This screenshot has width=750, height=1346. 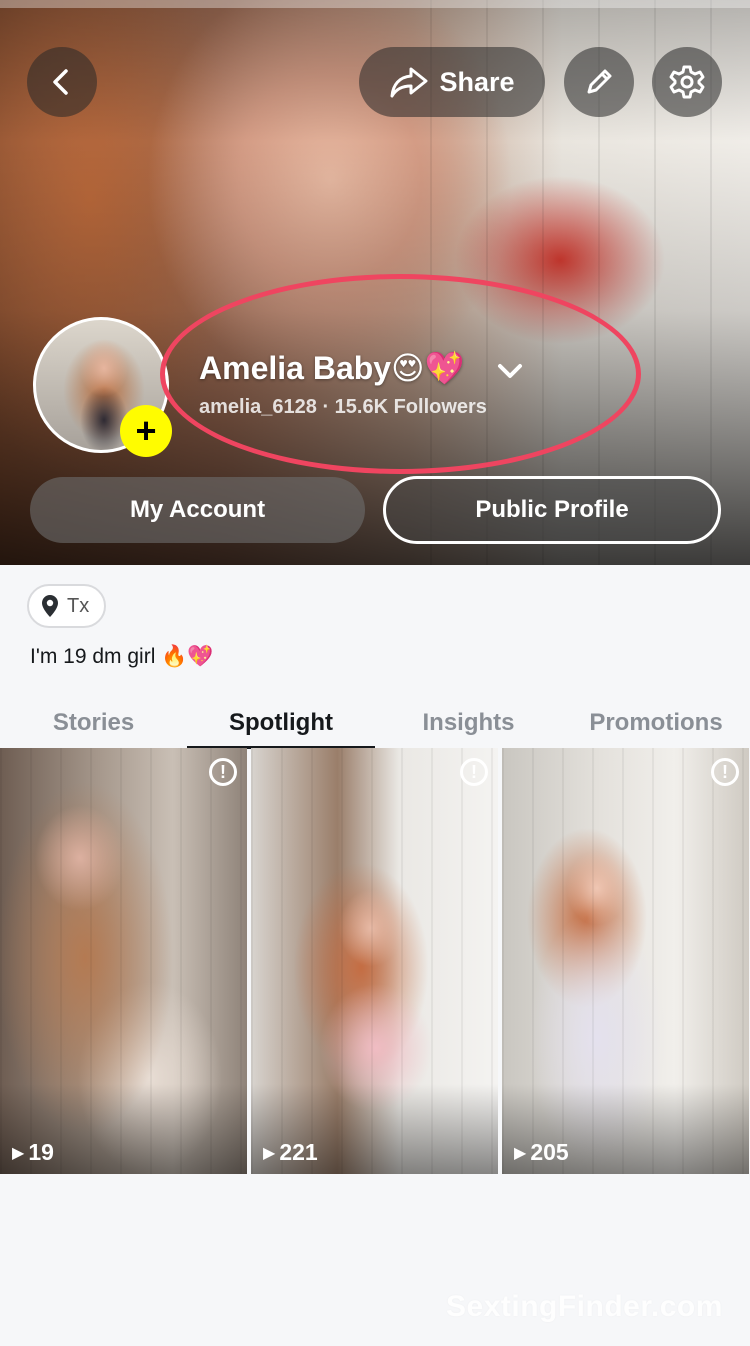 What do you see at coordinates (409, 82) in the screenshot?
I see `share-icon` at bounding box center [409, 82].